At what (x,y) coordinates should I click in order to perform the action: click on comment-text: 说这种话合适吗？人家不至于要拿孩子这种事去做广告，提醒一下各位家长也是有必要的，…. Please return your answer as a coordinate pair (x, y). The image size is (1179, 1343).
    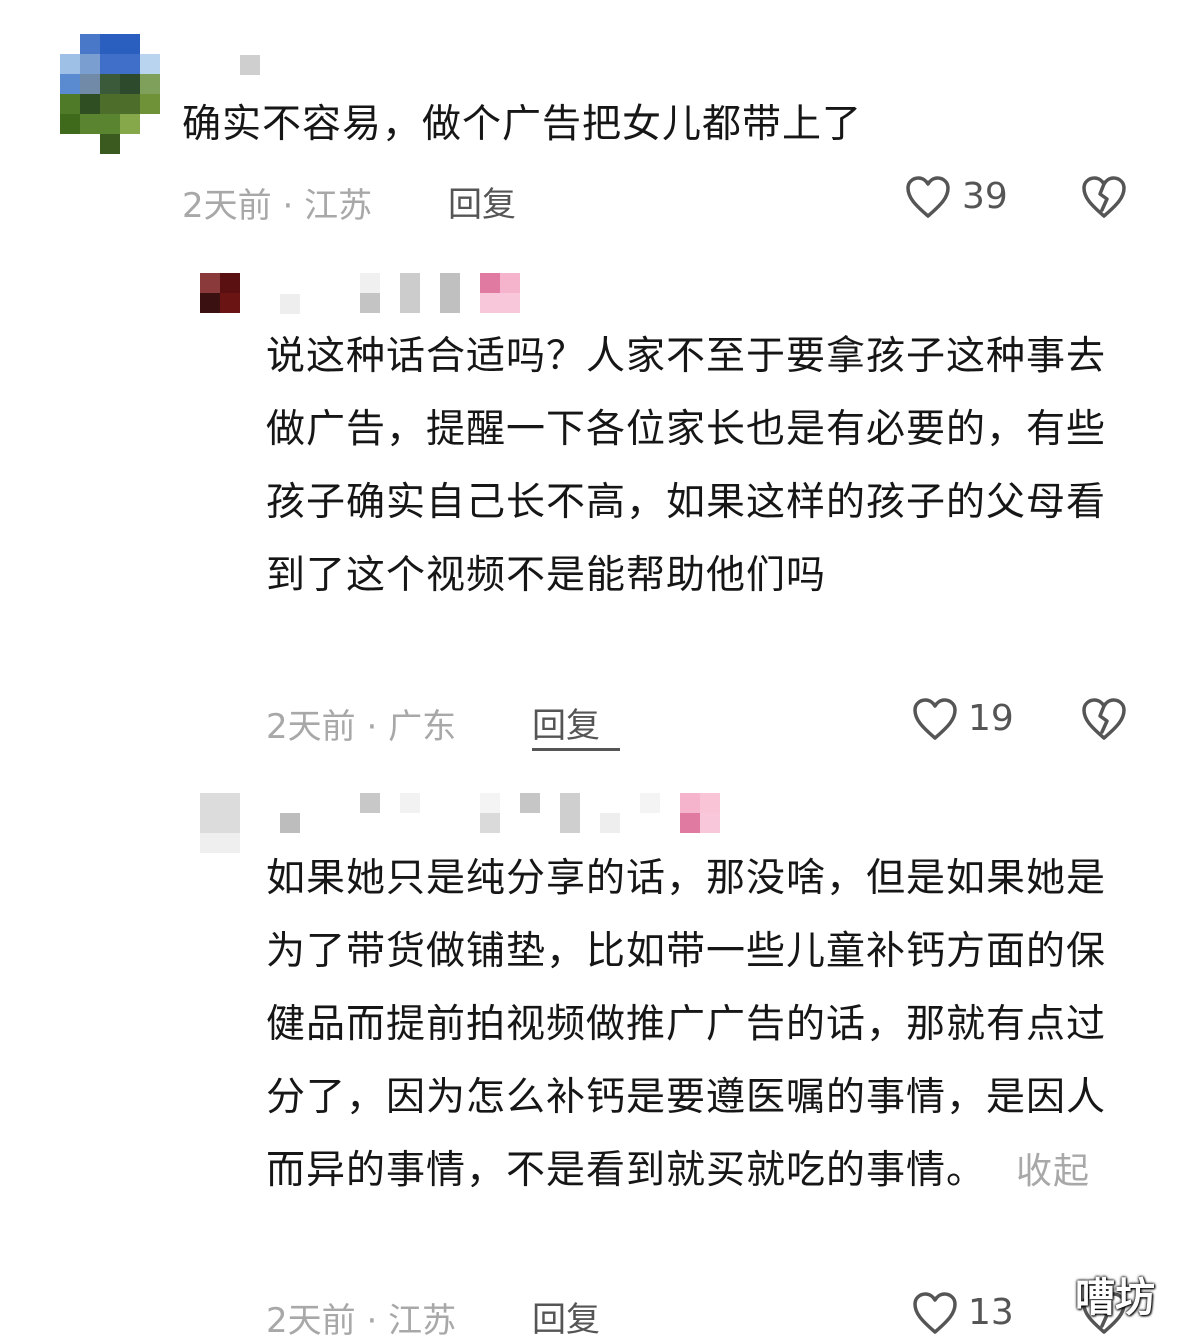
    Looking at the image, I should click on (686, 466).